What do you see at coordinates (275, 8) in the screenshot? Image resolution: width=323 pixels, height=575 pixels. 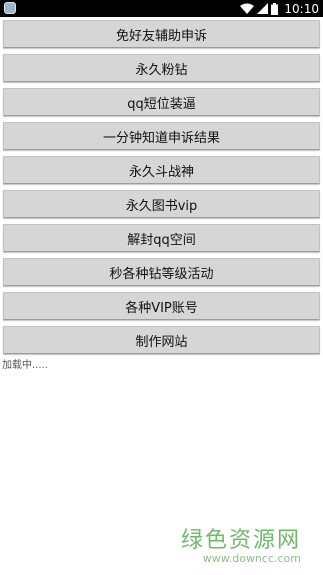 I see `battery-icon` at bounding box center [275, 8].